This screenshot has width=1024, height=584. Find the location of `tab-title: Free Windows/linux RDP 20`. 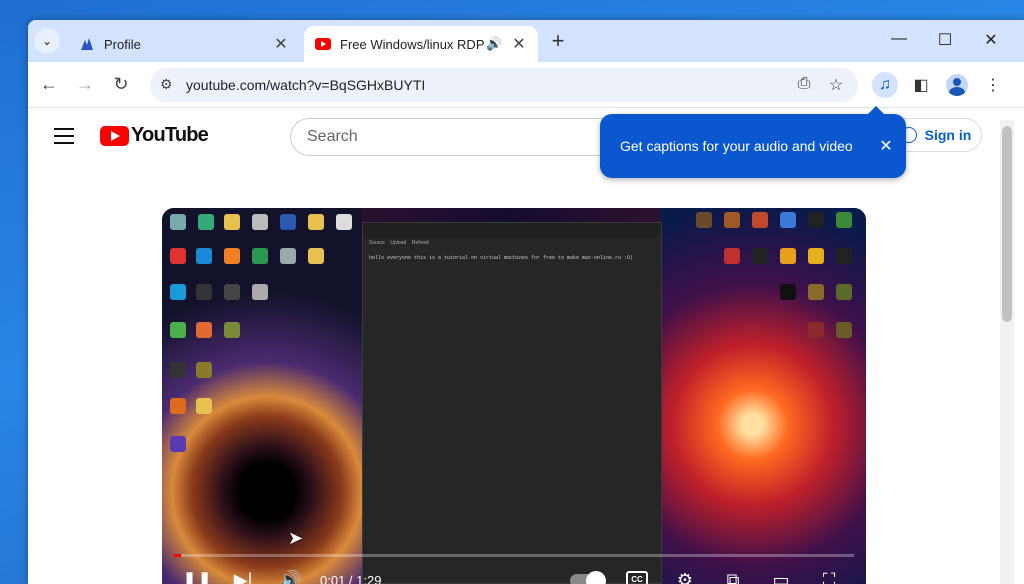

tab-title: Free Windows/linux RDP 20 is located at coordinates (413, 44).